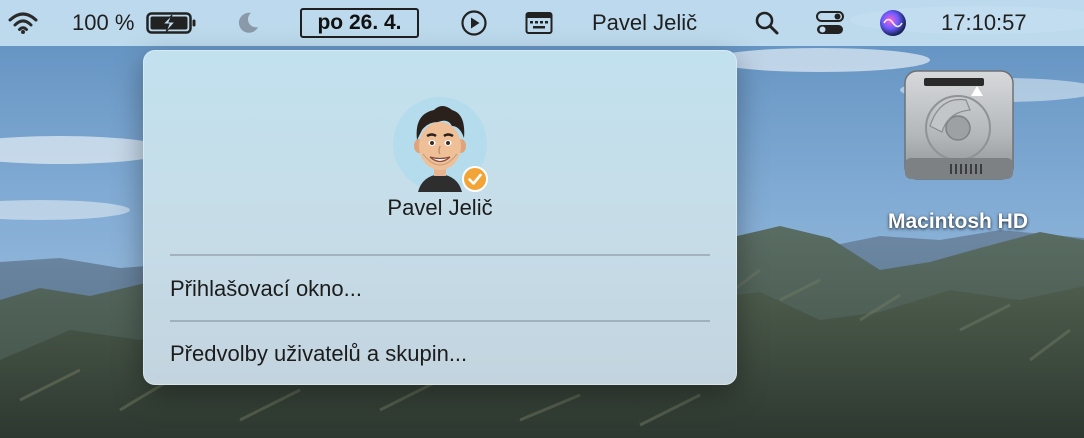 This screenshot has height=438, width=1084. I want to click on menu-bar: 100 % po 26. 4. Pavel Jelič 17:10:57, so click(542, 23).